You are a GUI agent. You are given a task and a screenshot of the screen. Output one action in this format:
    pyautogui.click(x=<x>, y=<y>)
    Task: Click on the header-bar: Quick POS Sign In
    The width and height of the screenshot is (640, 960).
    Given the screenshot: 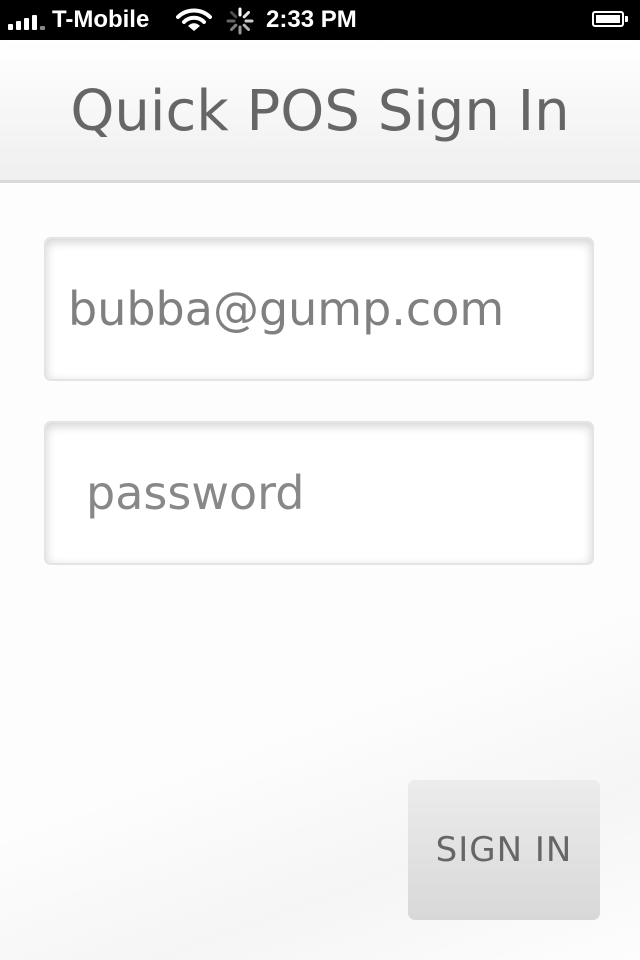 What is the action you would take?
    pyautogui.click(x=320, y=111)
    